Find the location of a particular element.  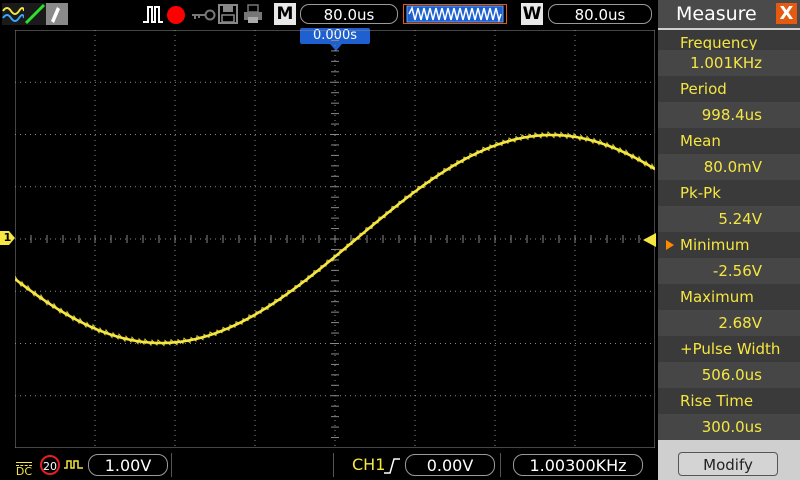

ramp-icon is located at coordinates (35, 14).